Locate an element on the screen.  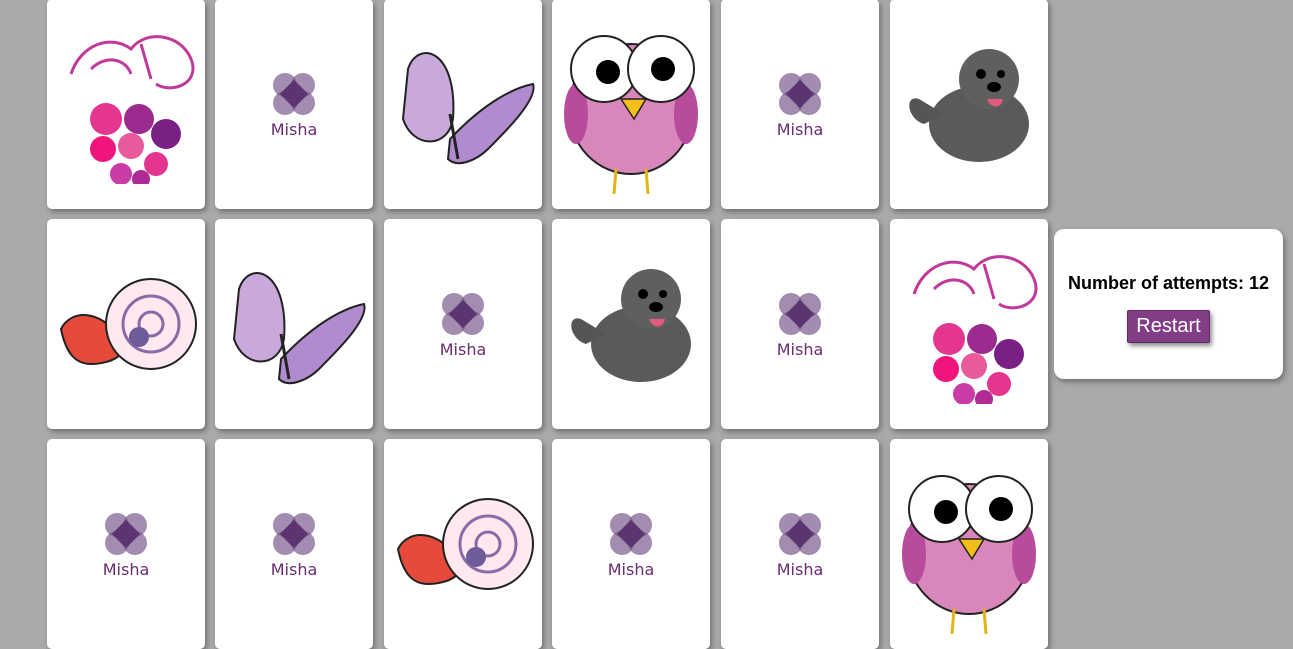
restart-button: Restart is located at coordinates (1168, 326).